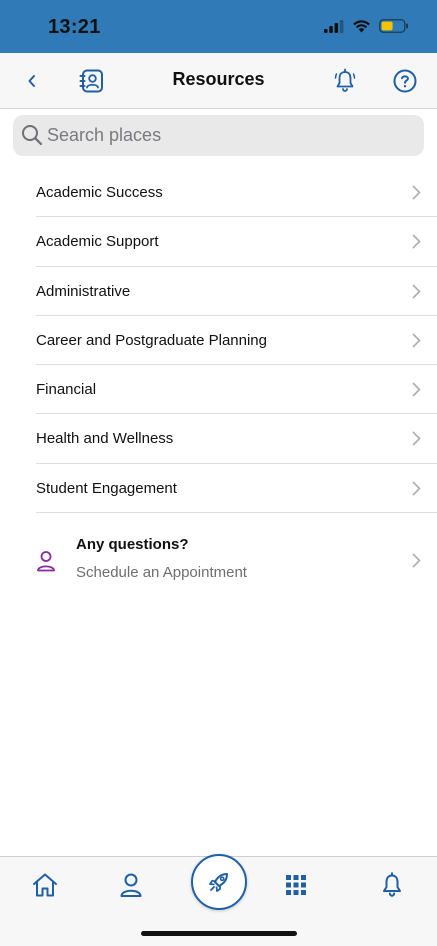 The image size is (437, 946). I want to click on battery-icon, so click(393, 26).